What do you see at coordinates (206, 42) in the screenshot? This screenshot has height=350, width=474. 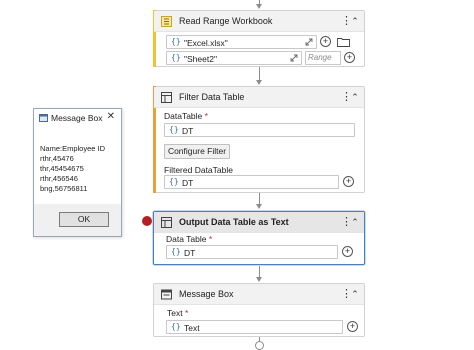 I see `workbook-path-value: "Excel.xlsx"` at bounding box center [206, 42].